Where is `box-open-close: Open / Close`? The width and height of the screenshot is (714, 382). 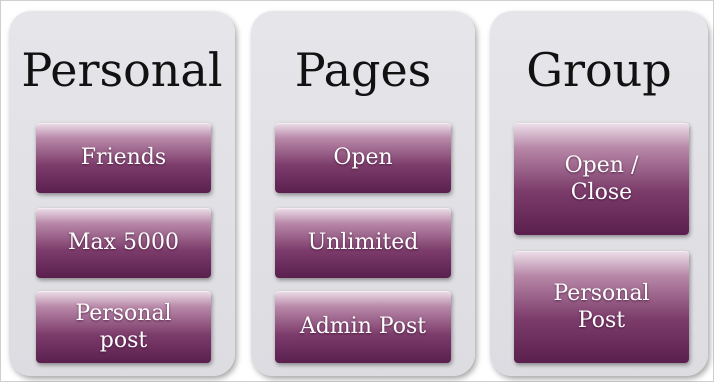 box-open-close: Open / Close is located at coordinates (601, 179).